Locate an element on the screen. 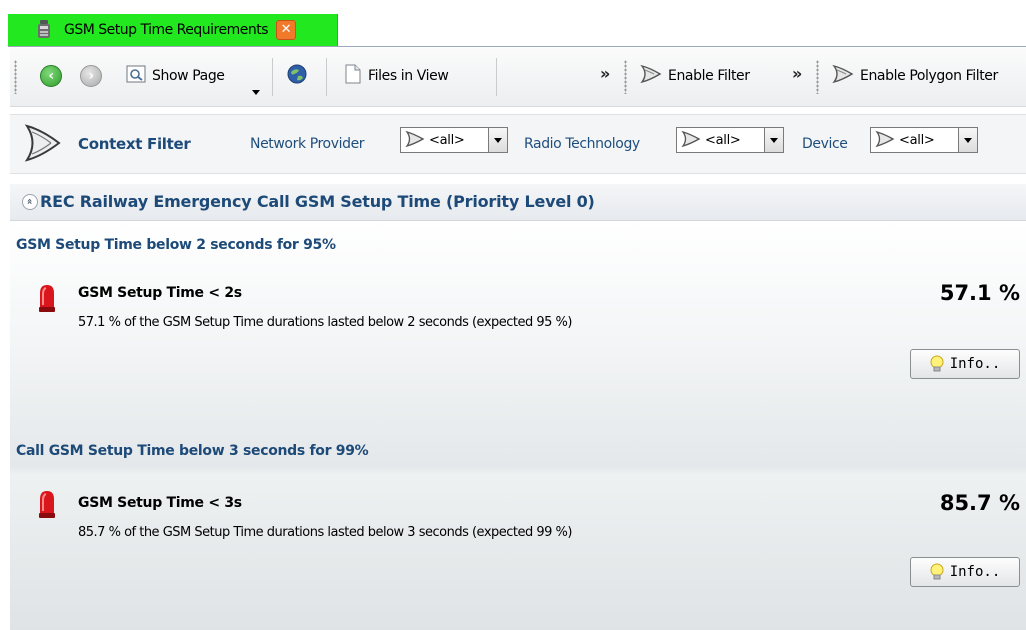 Image resolution: width=1026 pixels, height=630 pixels. refresh-button is located at coordinates (297, 76).